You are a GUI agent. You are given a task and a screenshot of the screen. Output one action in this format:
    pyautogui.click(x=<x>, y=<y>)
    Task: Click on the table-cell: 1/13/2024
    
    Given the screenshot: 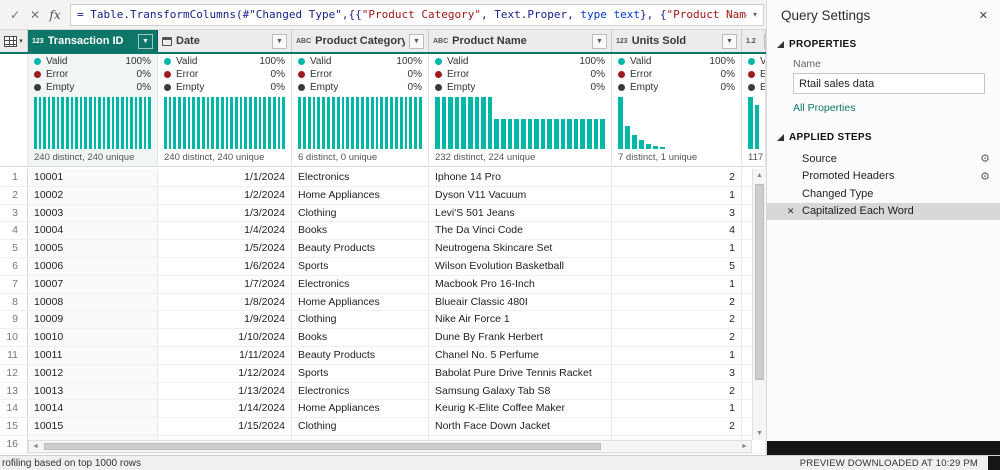 What is the action you would take?
    pyautogui.click(x=225, y=391)
    